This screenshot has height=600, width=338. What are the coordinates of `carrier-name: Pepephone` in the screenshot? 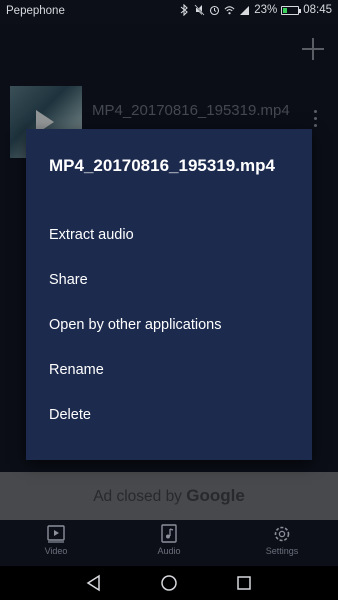 It's located at (35, 11).